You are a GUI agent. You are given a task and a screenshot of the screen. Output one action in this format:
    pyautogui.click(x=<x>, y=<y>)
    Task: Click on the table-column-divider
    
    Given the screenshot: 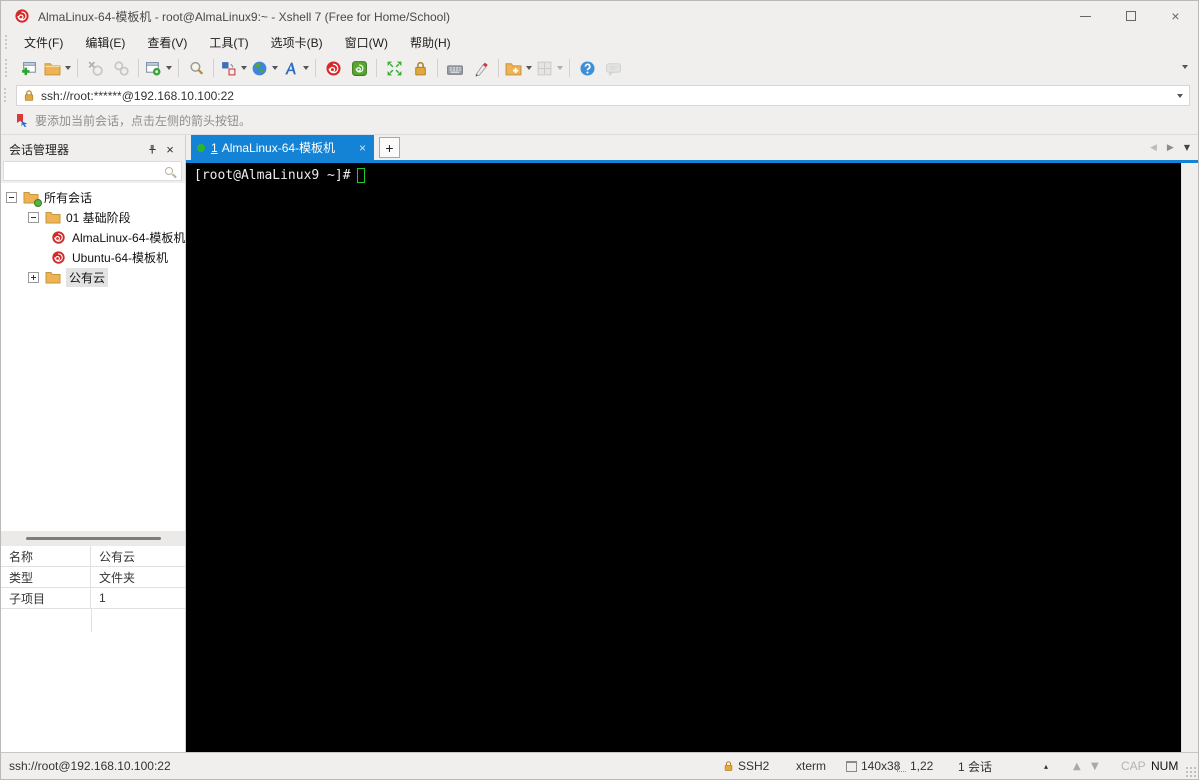 What is the action you would take?
    pyautogui.click(x=91, y=620)
    